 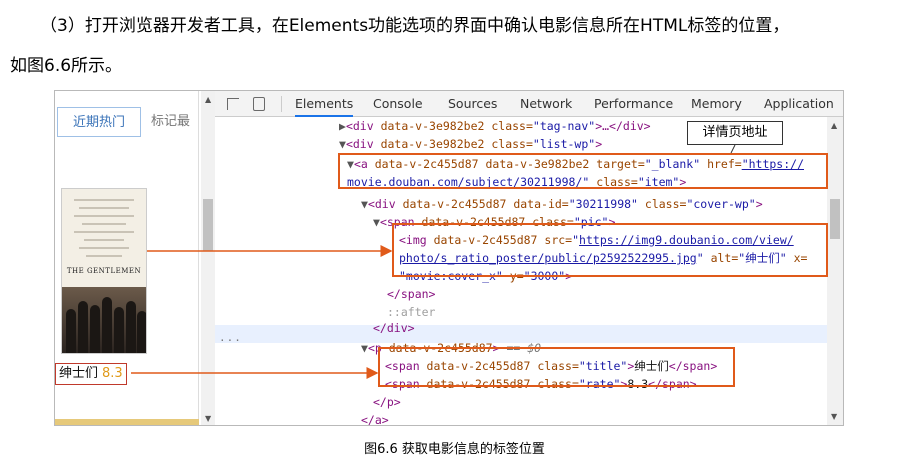 I want to click on page-scroll-thumb, so click(x=208, y=225).